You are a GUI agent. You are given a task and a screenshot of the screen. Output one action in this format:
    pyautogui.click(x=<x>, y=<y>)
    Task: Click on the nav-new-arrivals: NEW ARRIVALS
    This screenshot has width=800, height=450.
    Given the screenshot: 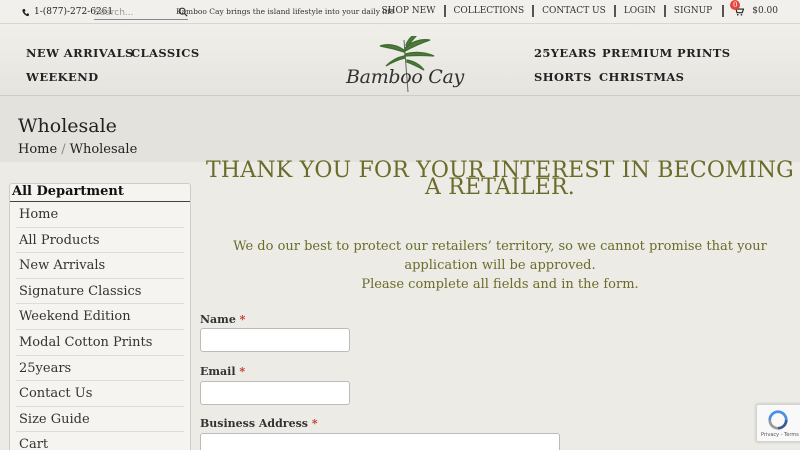 What is the action you would take?
    pyautogui.click(x=80, y=53)
    